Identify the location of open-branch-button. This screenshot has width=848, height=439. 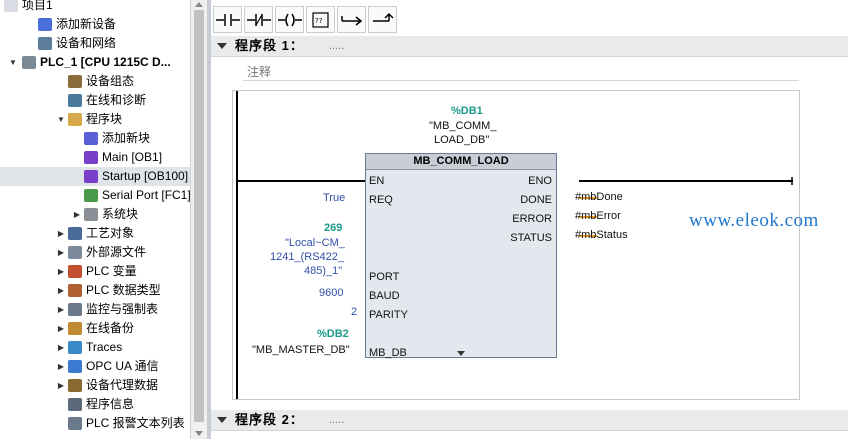
(351, 19).